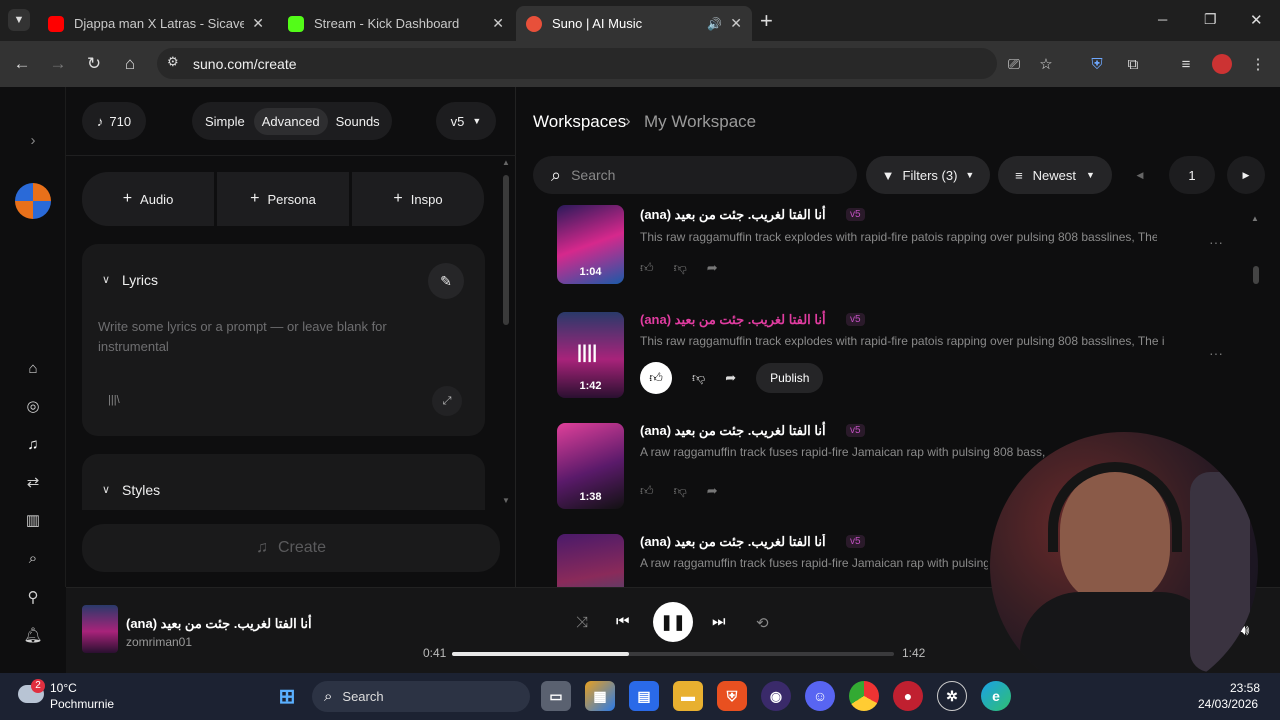 The height and width of the screenshot is (720, 1280). What do you see at coordinates (1228, 704) in the screenshot?
I see `clock-date: 24/03/2026` at bounding box center [1228, 704].